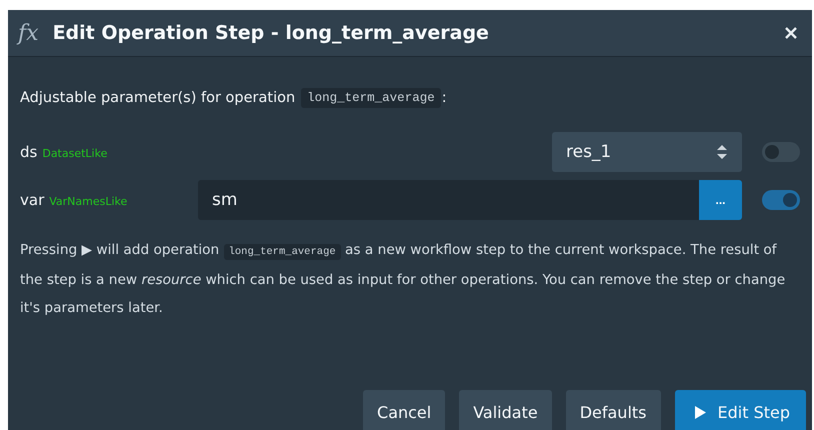 This screenshot has width=814, height=430. Describe the element at coordinates (613, 410) in the screenshot. I see `dialog-button: Defaults` at that location.